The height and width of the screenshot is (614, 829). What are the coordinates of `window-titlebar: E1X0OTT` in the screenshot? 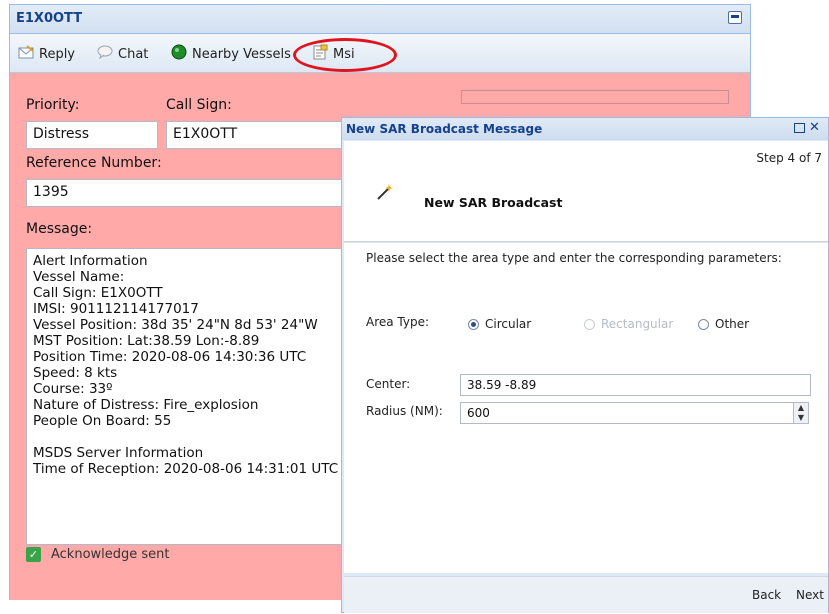 It's located at (380, 19).